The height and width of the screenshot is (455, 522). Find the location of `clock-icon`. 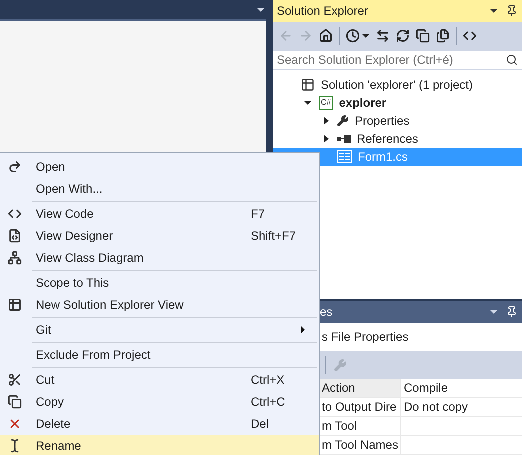

clock-icon is located at coordinates (353, 35).